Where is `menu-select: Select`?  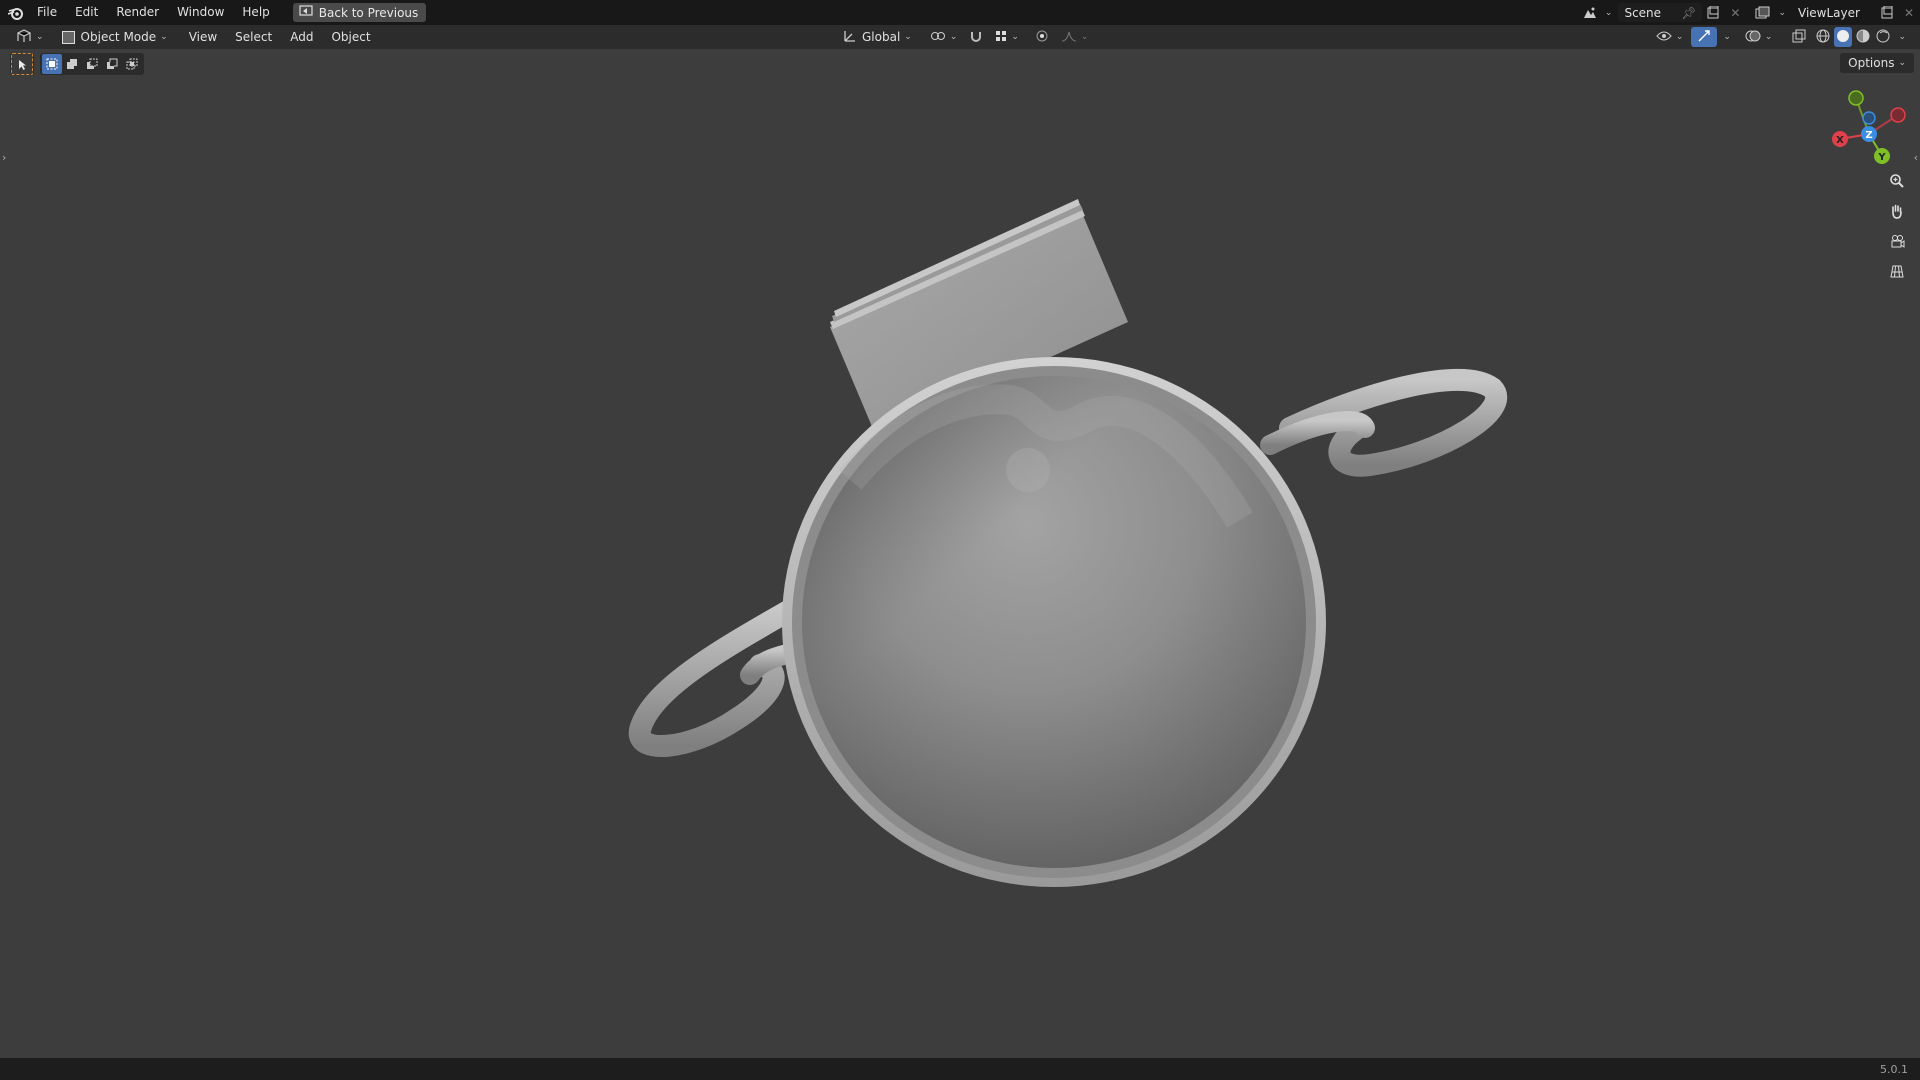
menu-select: Select is located at coordinates (253, 37).